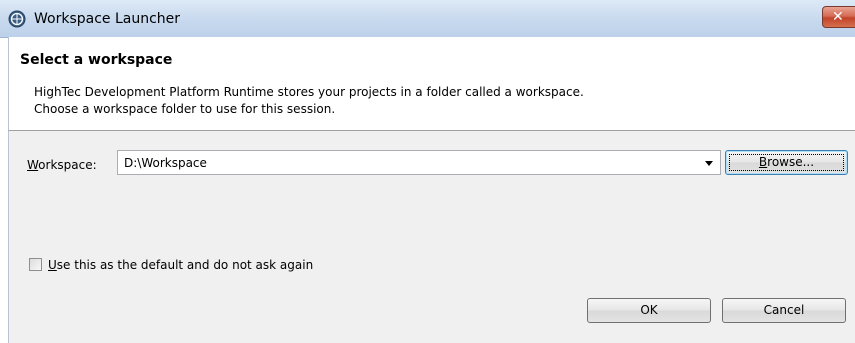 Image resolution: width=855 pixels, height=343 pixels. Describe the element at coordinates (67, 165) in the screenshot. I see `workspace-label-text: orkspace:` at that location.